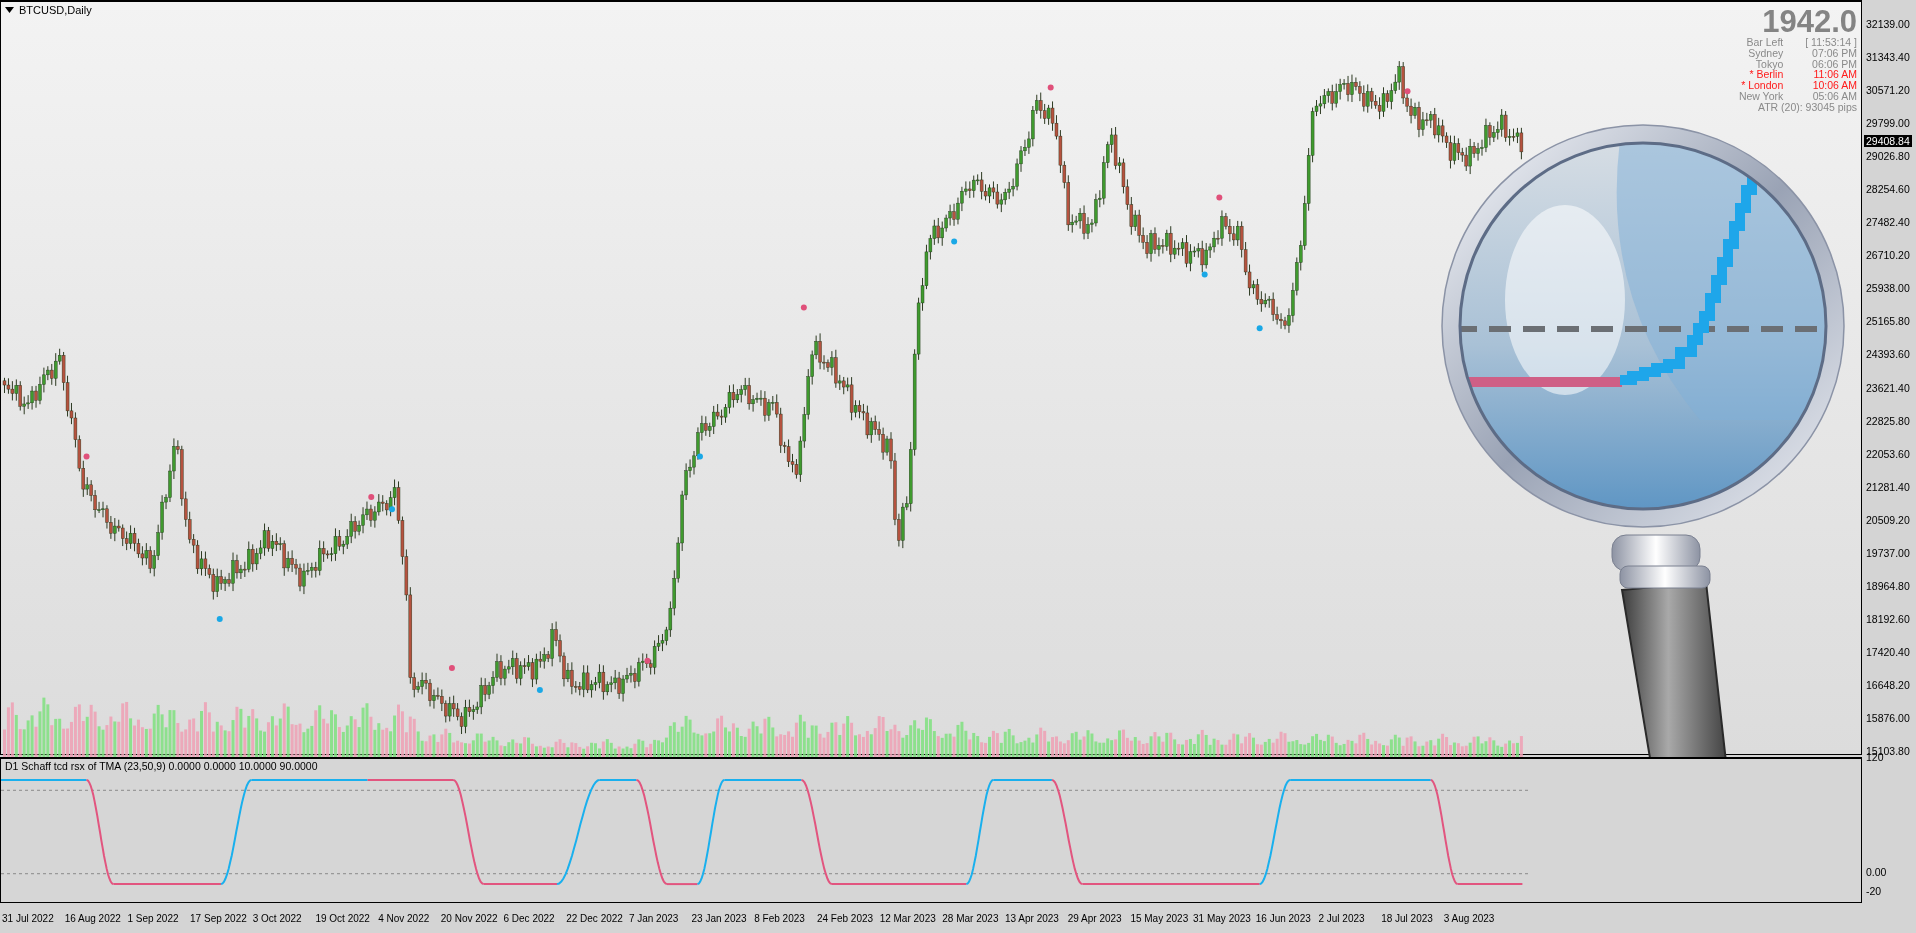 The height and width of the screenshot is (933, 1916). What do you see at coordinates (1342, 918) in the screenshot?
I see `time-axis-label: 2 Jul 2023` at bounding box center [1342, 918].